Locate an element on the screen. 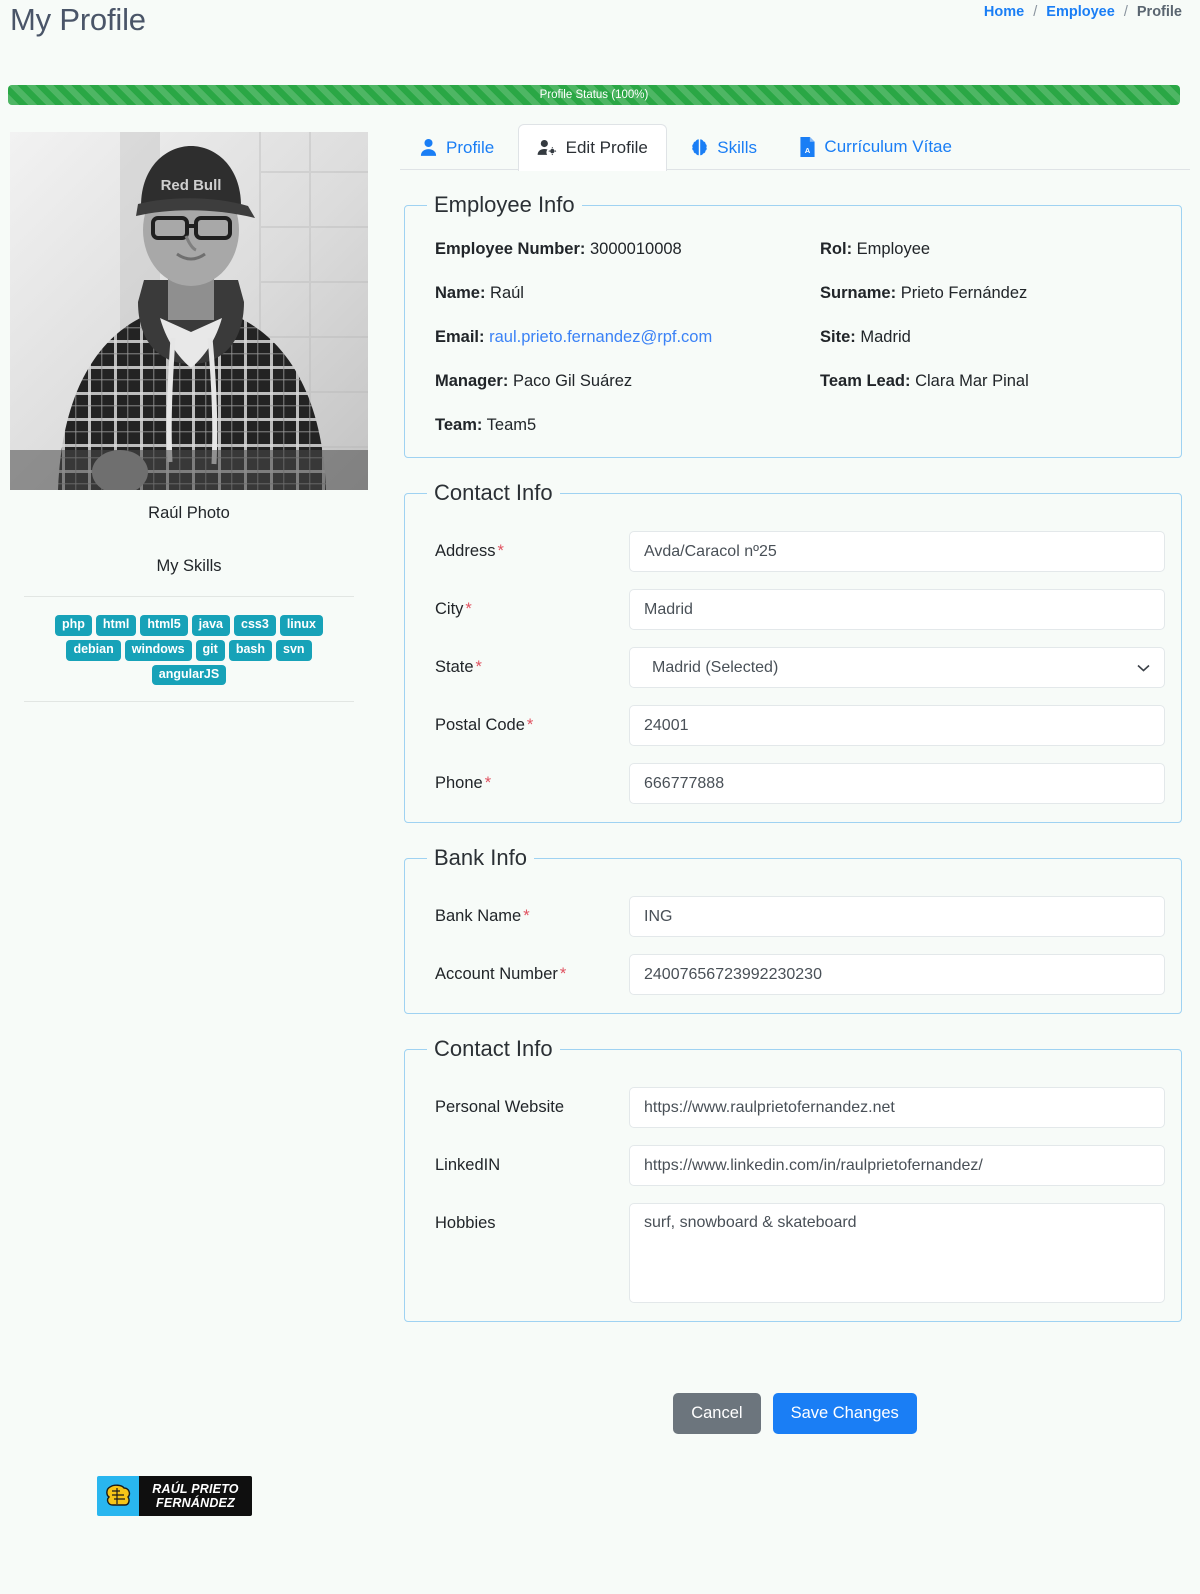 Image resolution: width=1200 pixels, height=1594 pixels. tab-curriculum-vitae: A Currículum Vítae is located at coordinates (875, 146).